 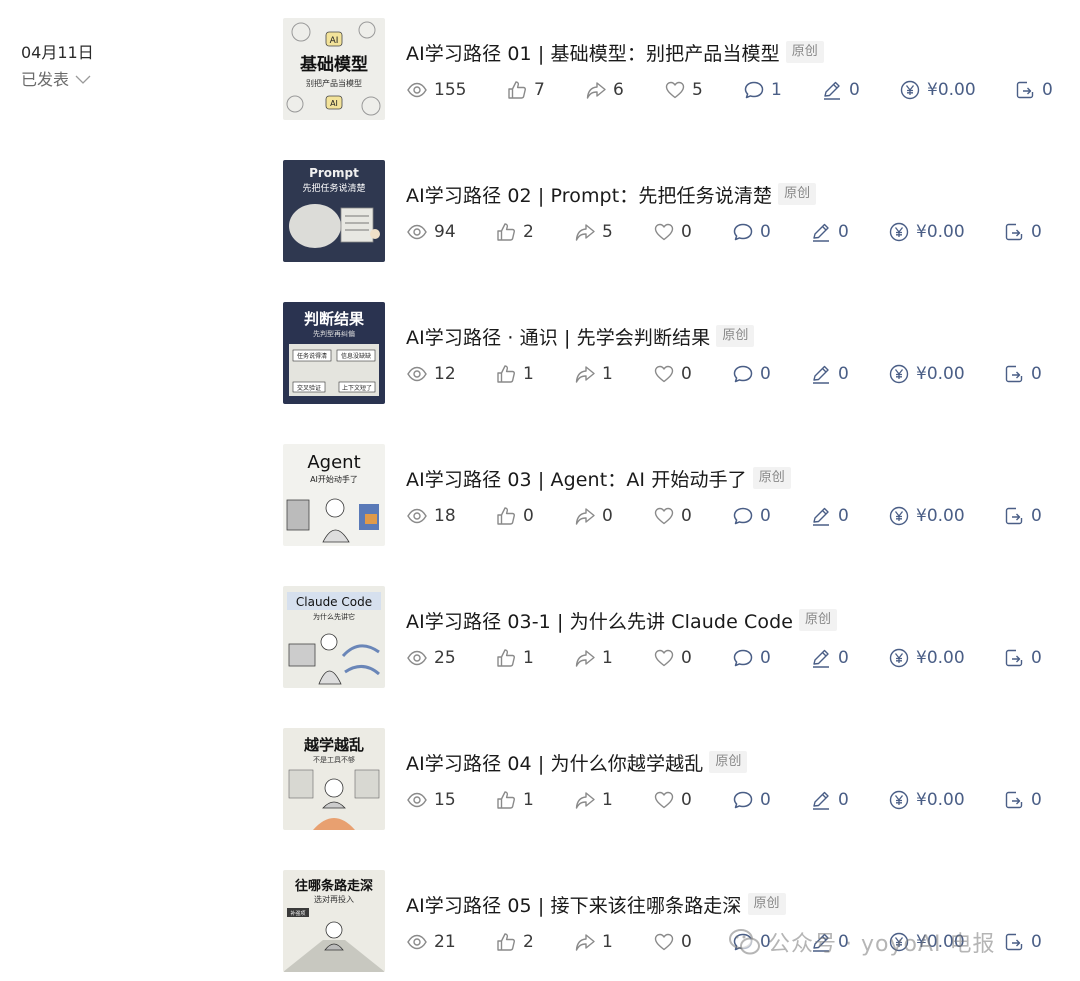 What do you see at coordinates (593, 516) in the screenshot?
I see `share-count: 0` at bounding box center [593, 516].